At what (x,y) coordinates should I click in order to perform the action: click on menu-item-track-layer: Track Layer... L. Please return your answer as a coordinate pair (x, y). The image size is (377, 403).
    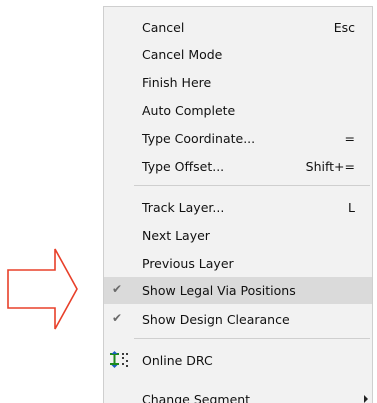
    Looking at the image, I should click on (238, 207).